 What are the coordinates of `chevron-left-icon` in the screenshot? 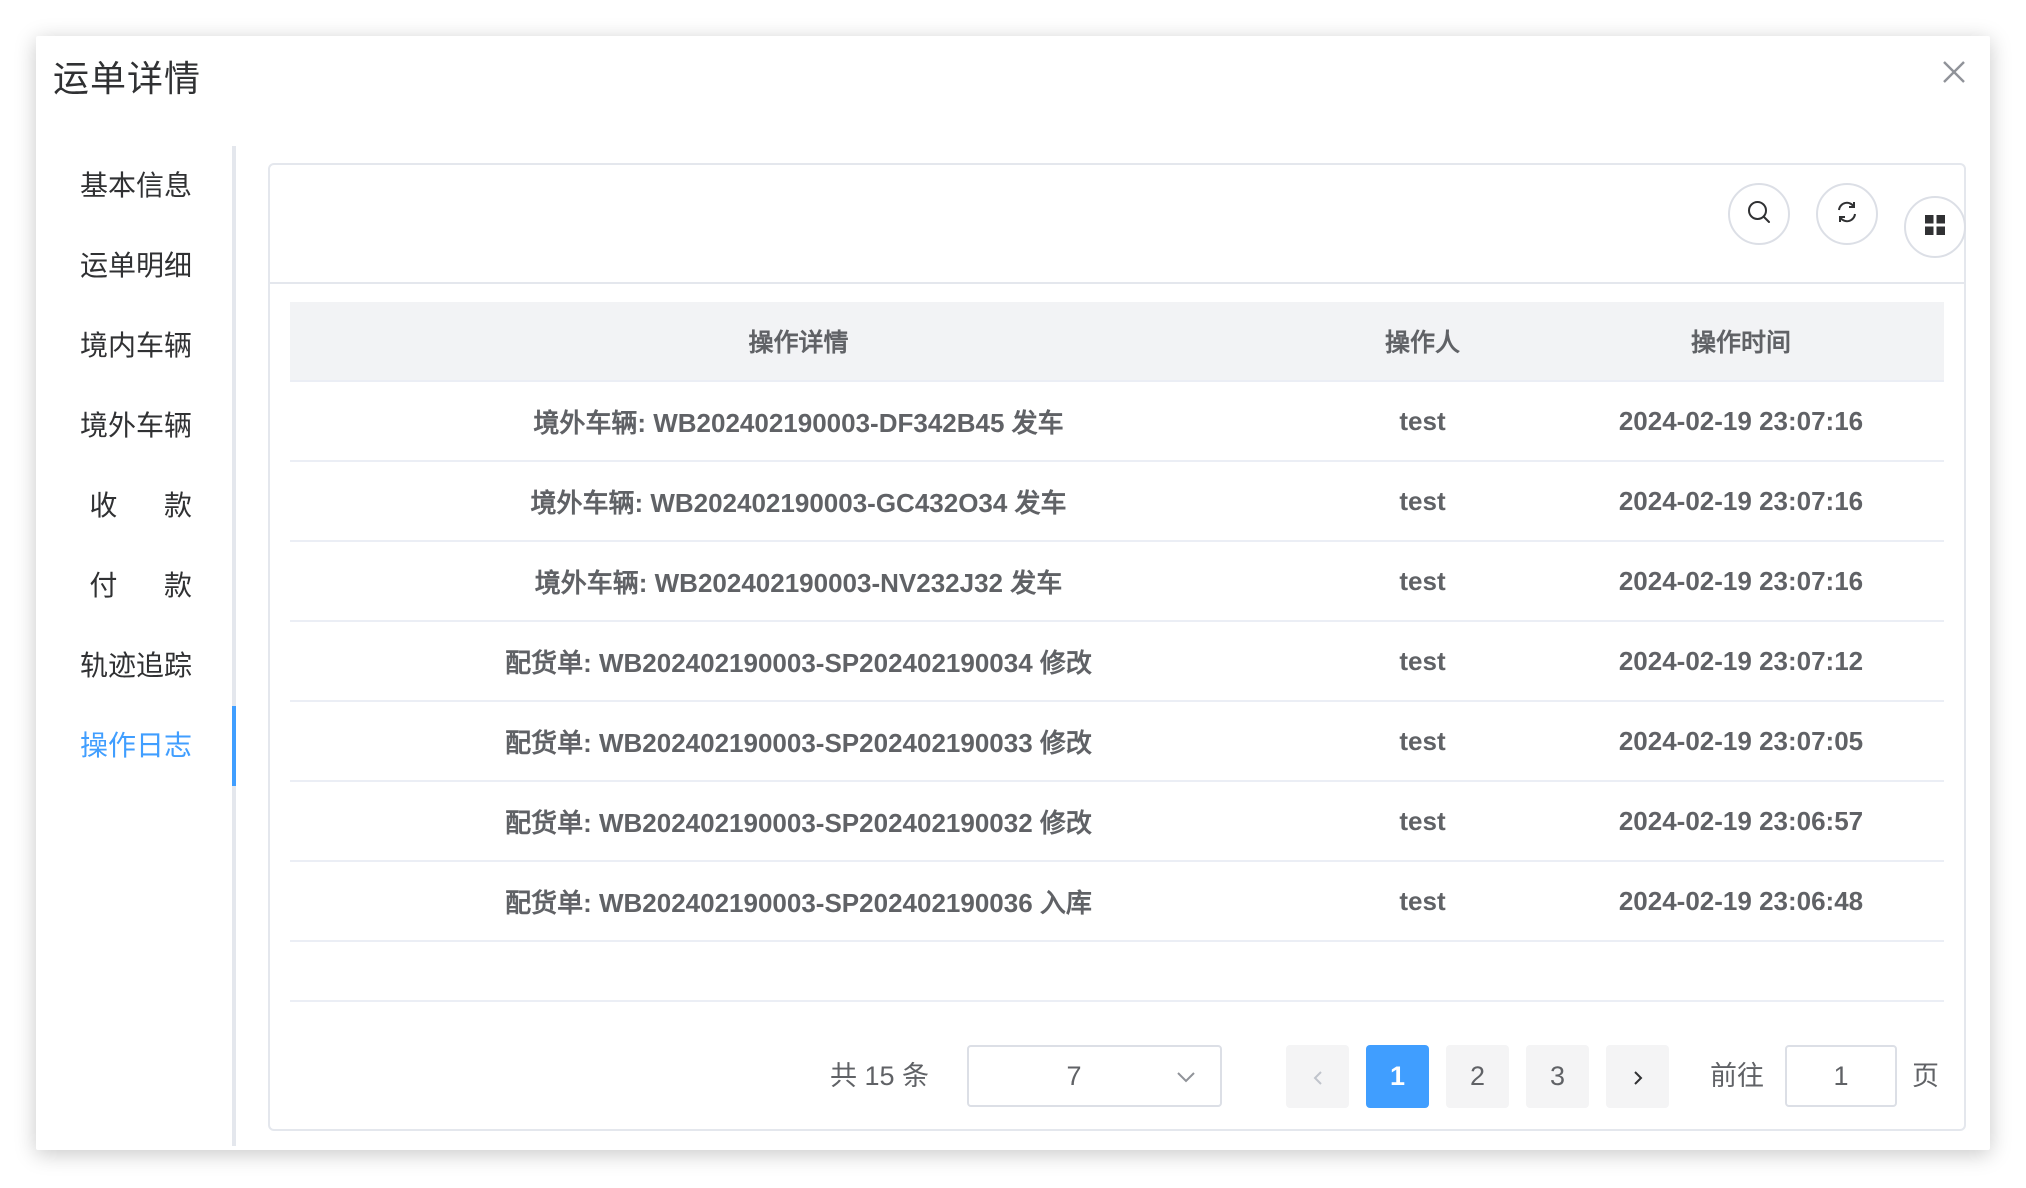 It's located at (1318, 1076).